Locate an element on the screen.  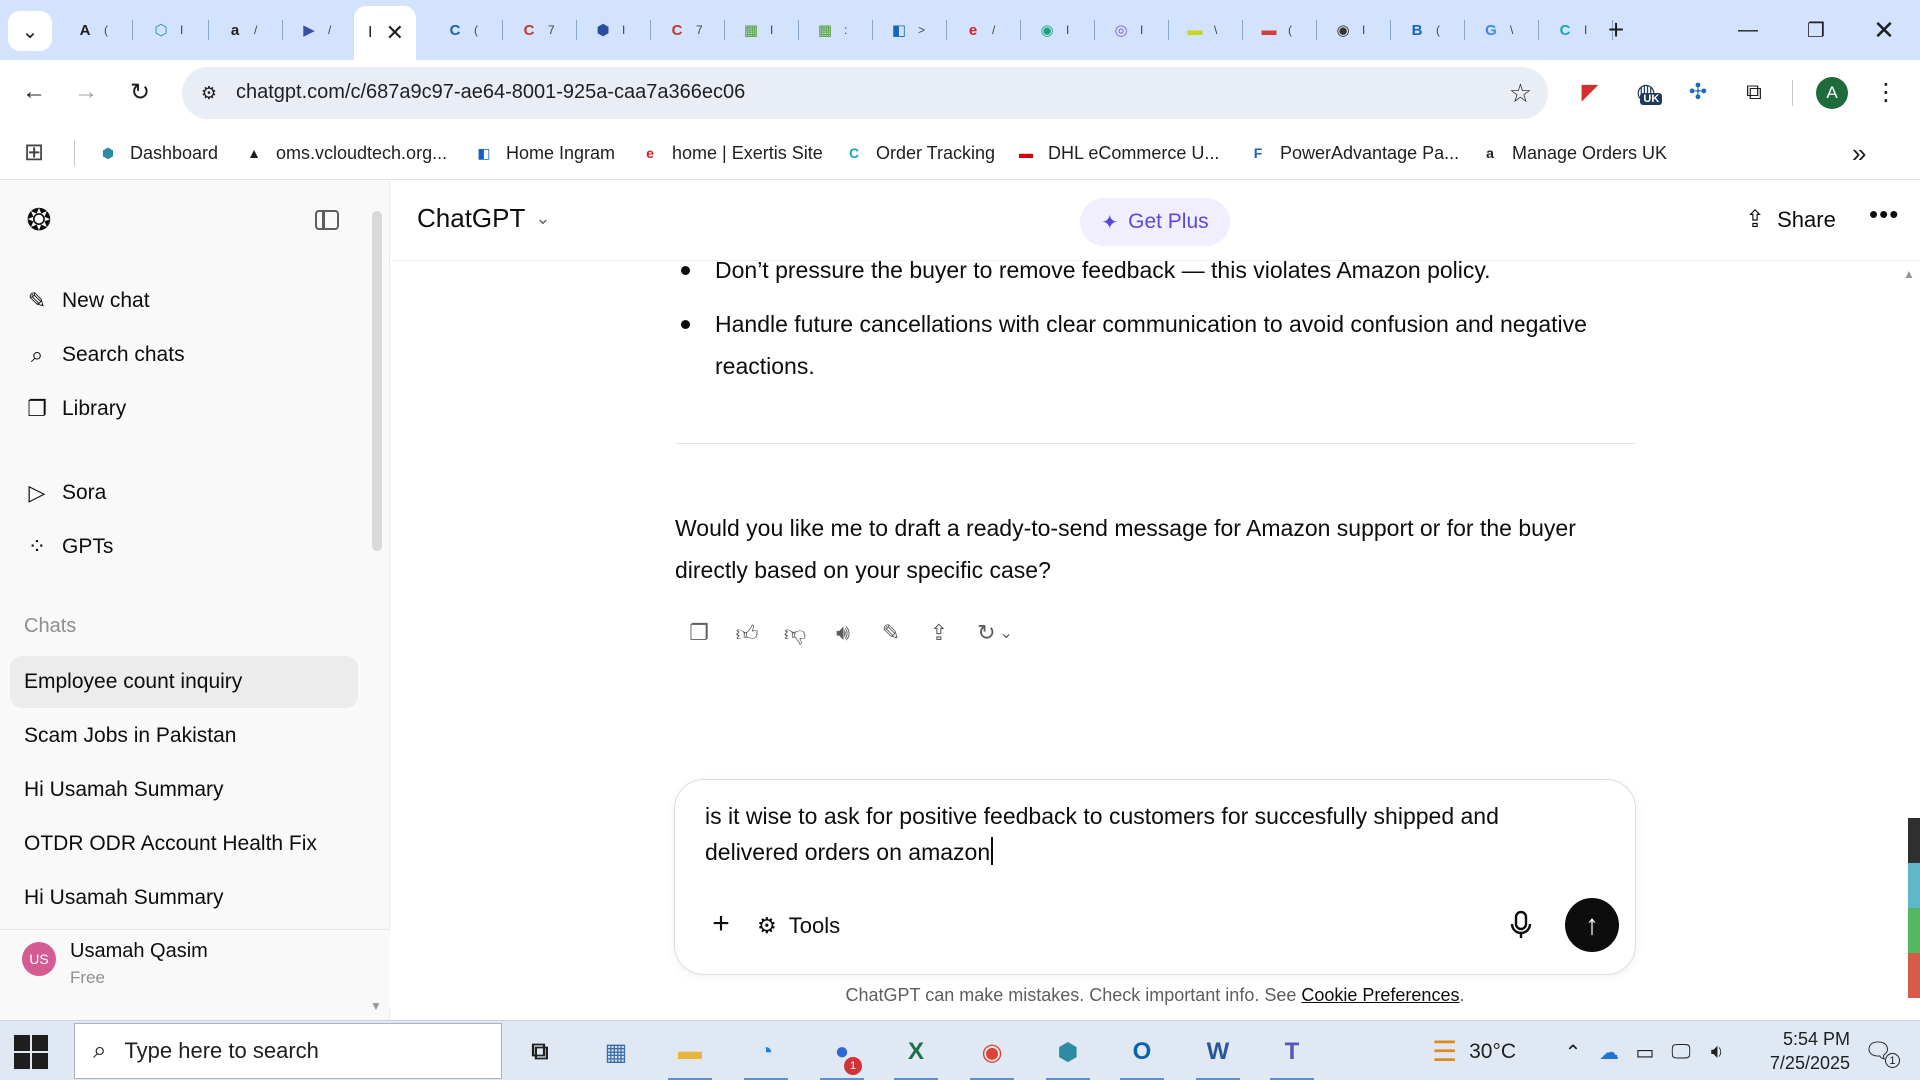
network-icon: 🖵︎ is located at coordinates (1681, 1052).